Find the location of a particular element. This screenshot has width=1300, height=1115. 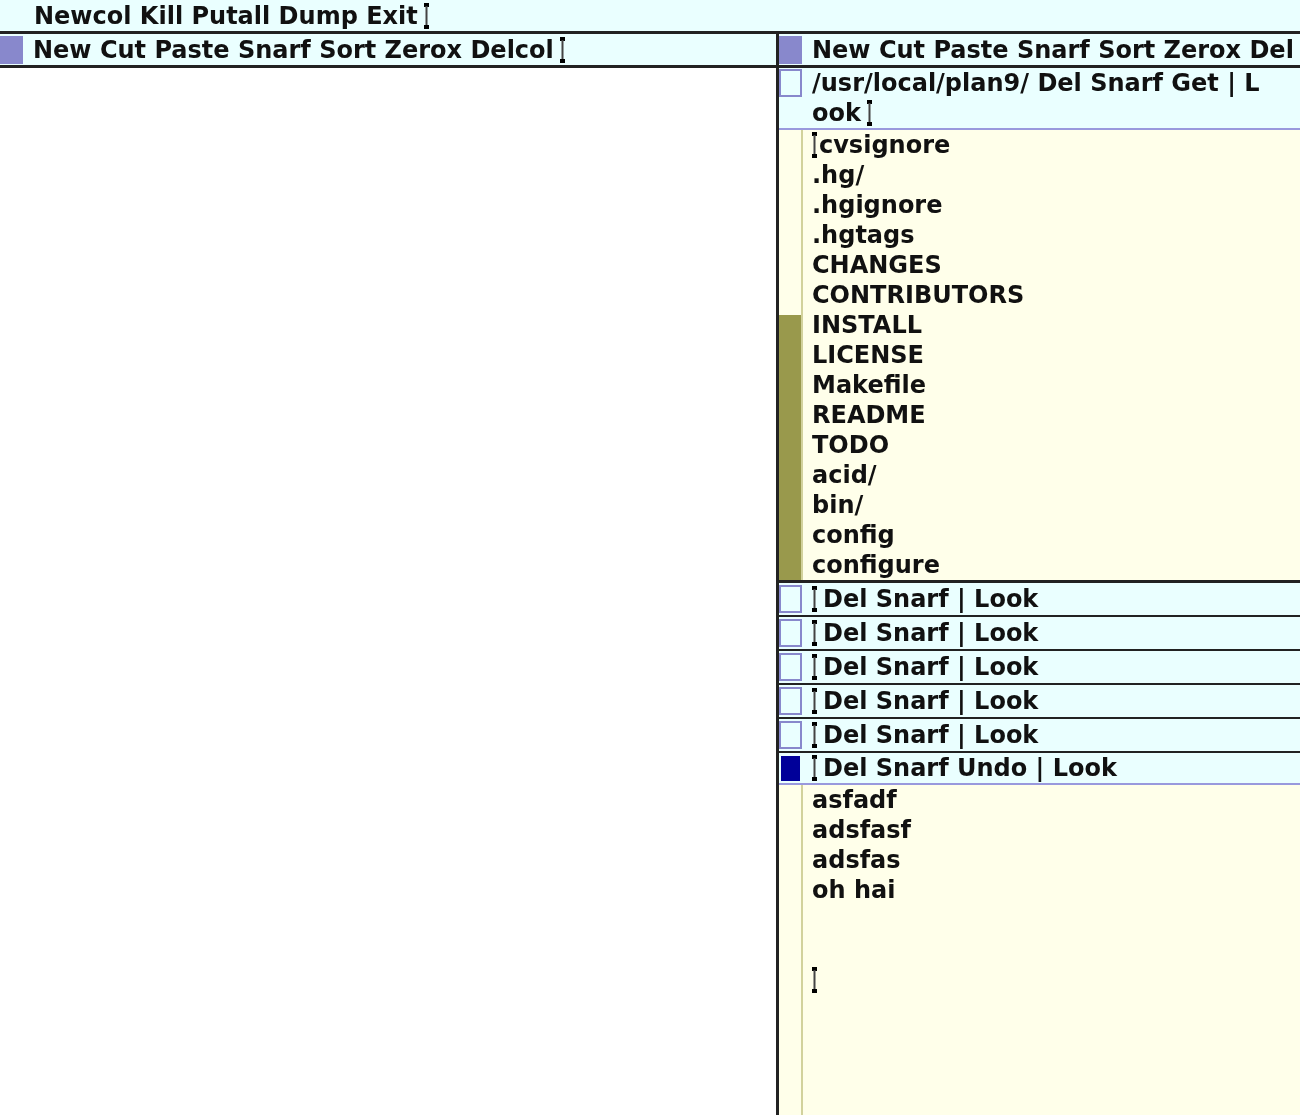

row-tag-text: Newcol Kill Putall Dump Exit is located at coordinates (226, 15).